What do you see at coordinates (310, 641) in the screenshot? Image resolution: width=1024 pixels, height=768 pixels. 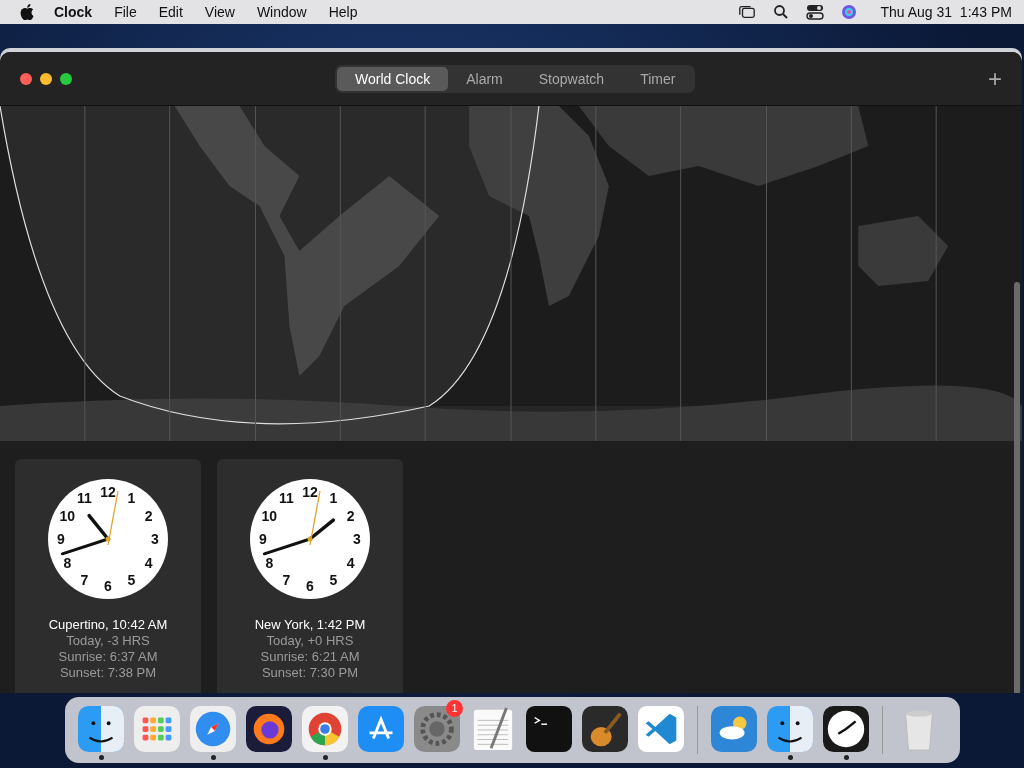 I see `time-offset: Today, +0 HRS` at bounding box center [310, 641].